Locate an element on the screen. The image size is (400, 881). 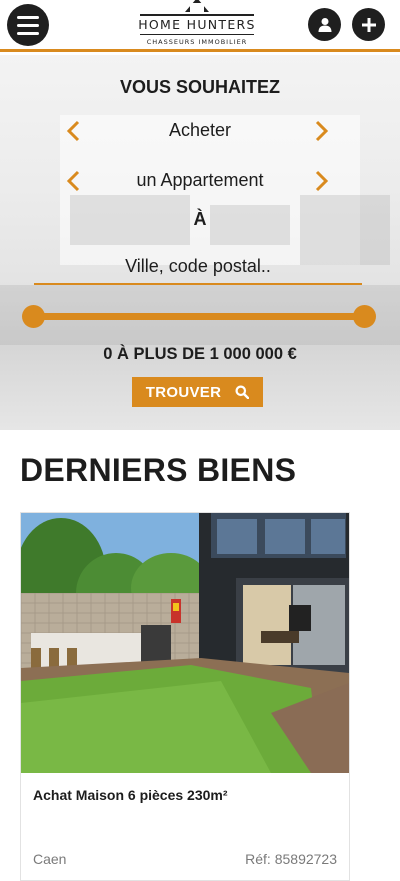
latest-listings-title: DERNIERS BIENS is located at coordinates (158, 470).